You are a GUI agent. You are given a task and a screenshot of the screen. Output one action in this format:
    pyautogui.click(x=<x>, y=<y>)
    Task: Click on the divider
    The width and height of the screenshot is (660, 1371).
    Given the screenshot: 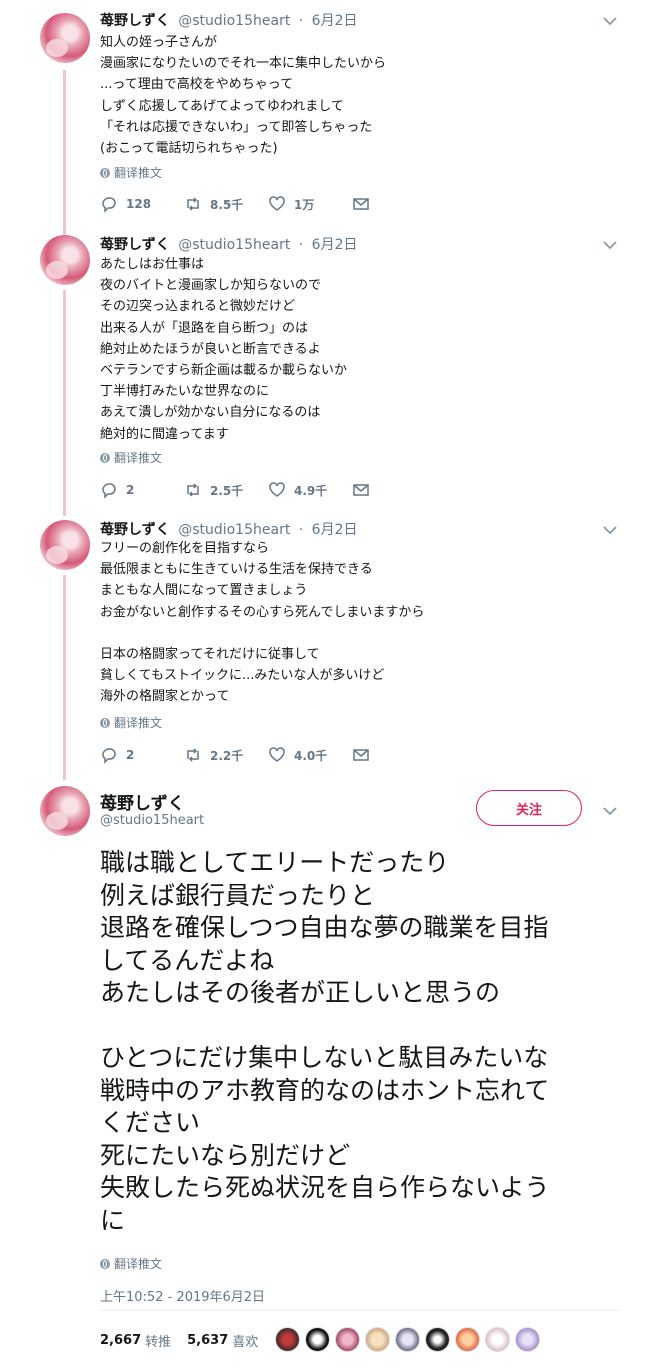 What is the action you would take?
    pyautogui.click(x=360, y=1310)
    